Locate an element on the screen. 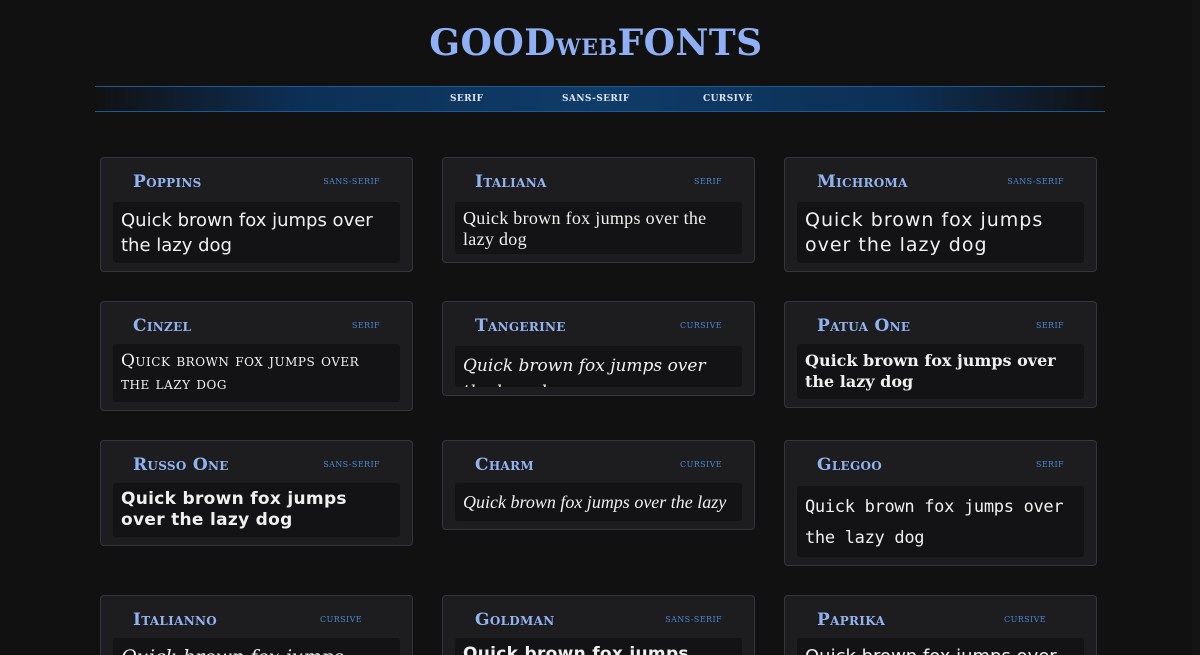  font-name: Italiana is located at coordinates (511, 182).